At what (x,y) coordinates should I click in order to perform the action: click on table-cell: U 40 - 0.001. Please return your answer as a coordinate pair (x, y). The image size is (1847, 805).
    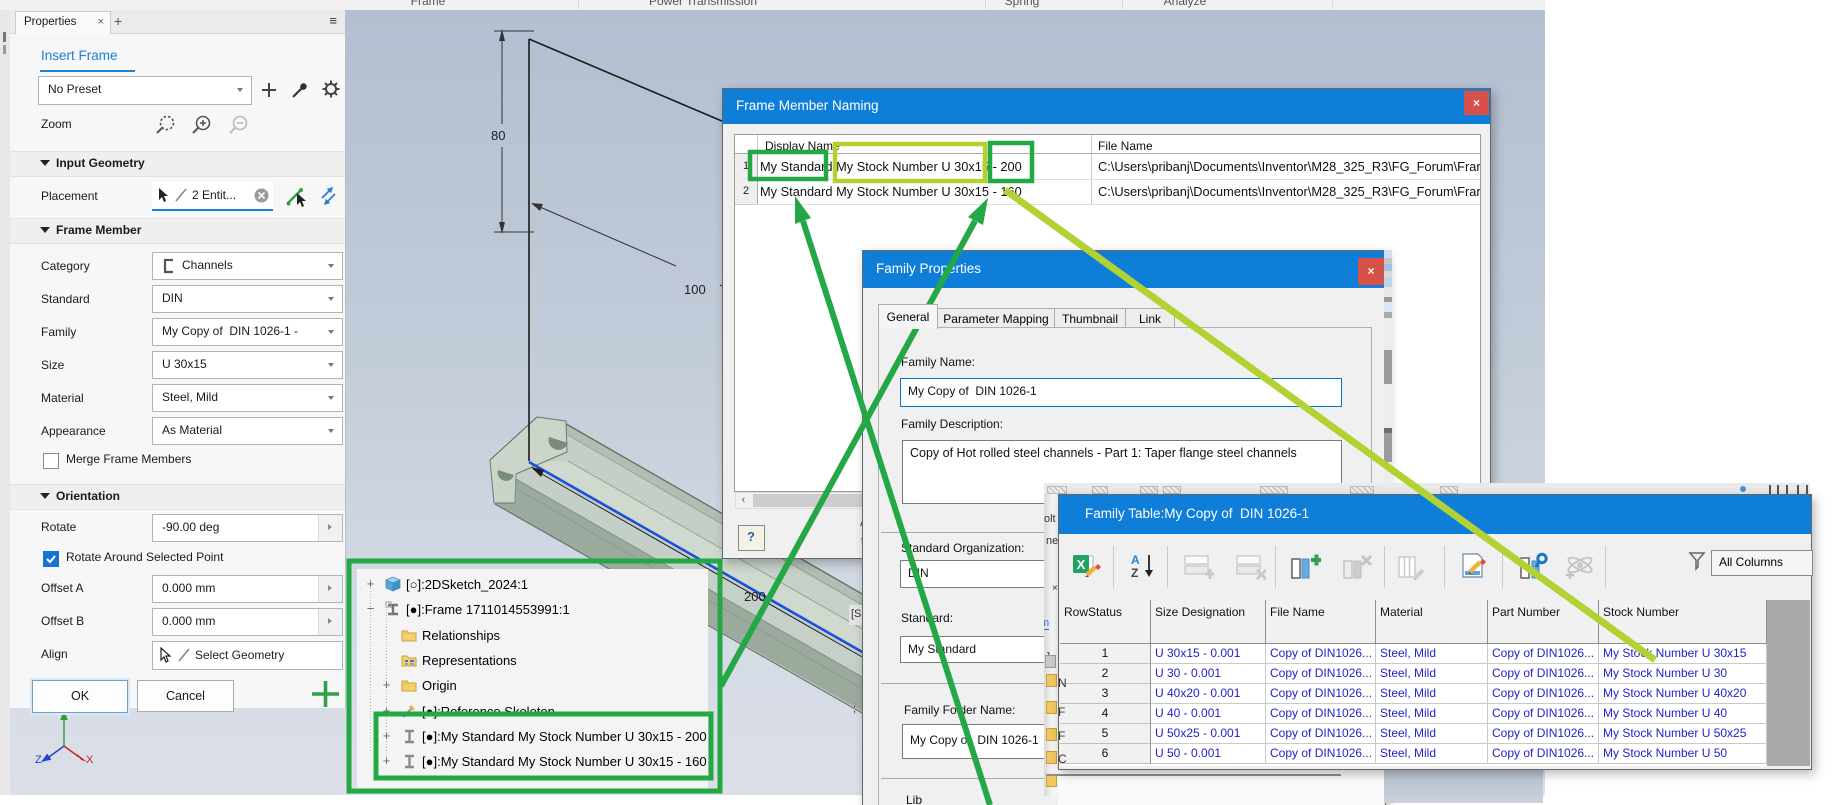
    Looking at the image, I should click on (1208, 714).